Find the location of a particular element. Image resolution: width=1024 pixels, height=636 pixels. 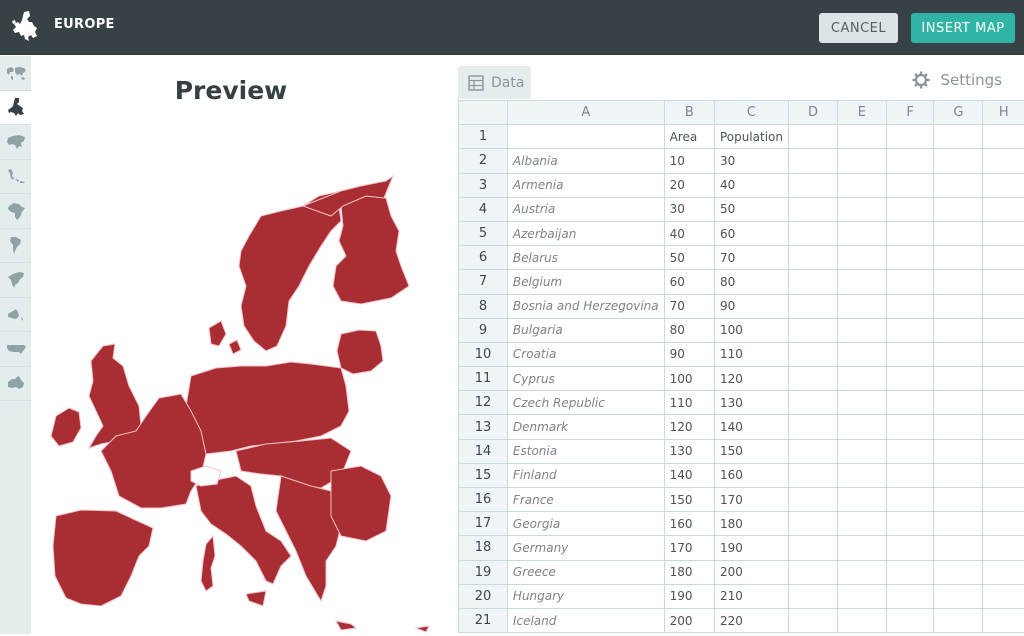

grid-cell: Iceland is located at coordinates (585, 620).